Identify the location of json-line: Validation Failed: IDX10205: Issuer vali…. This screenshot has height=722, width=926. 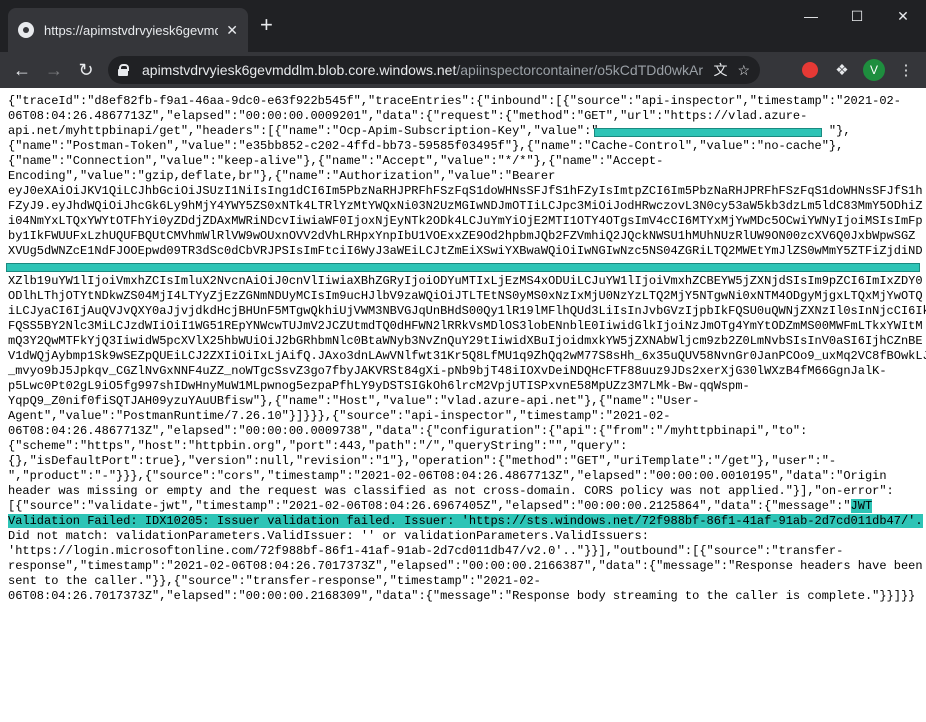
(465, 521).